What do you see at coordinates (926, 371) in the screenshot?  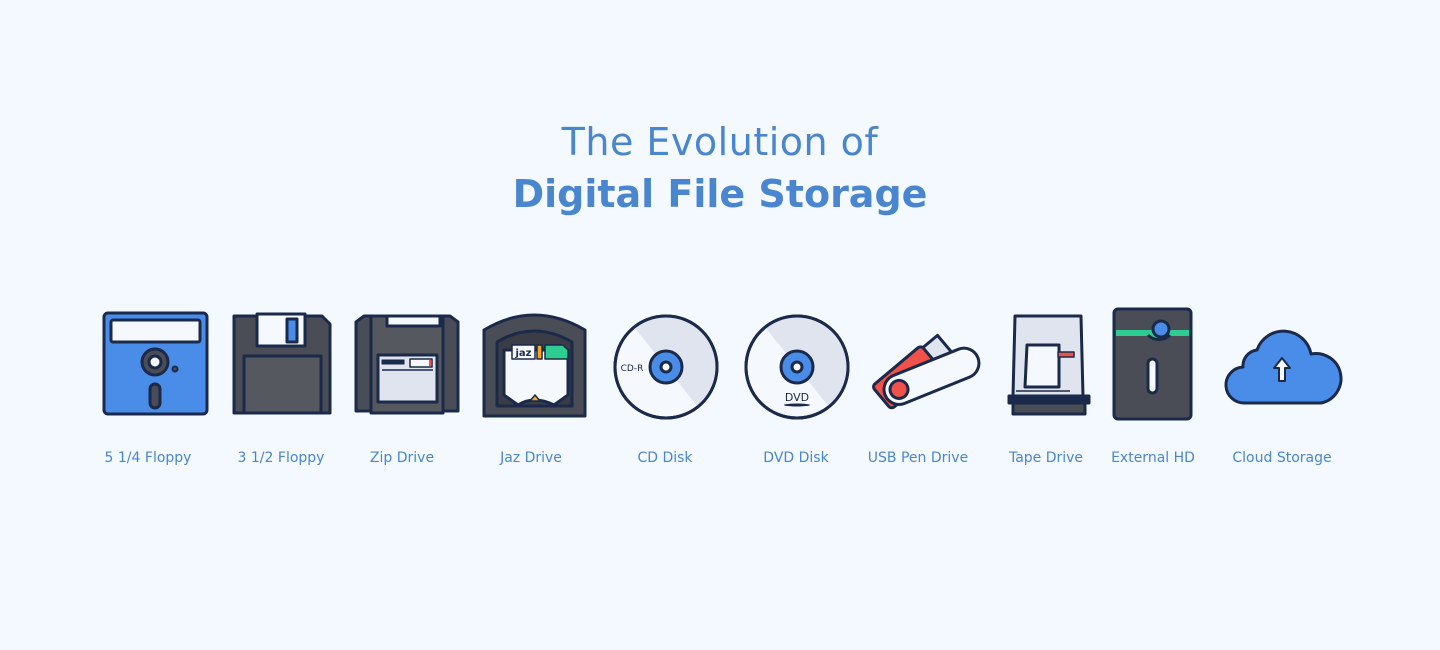 I see `usb-drive-icon` at bounding box center [926, 371].